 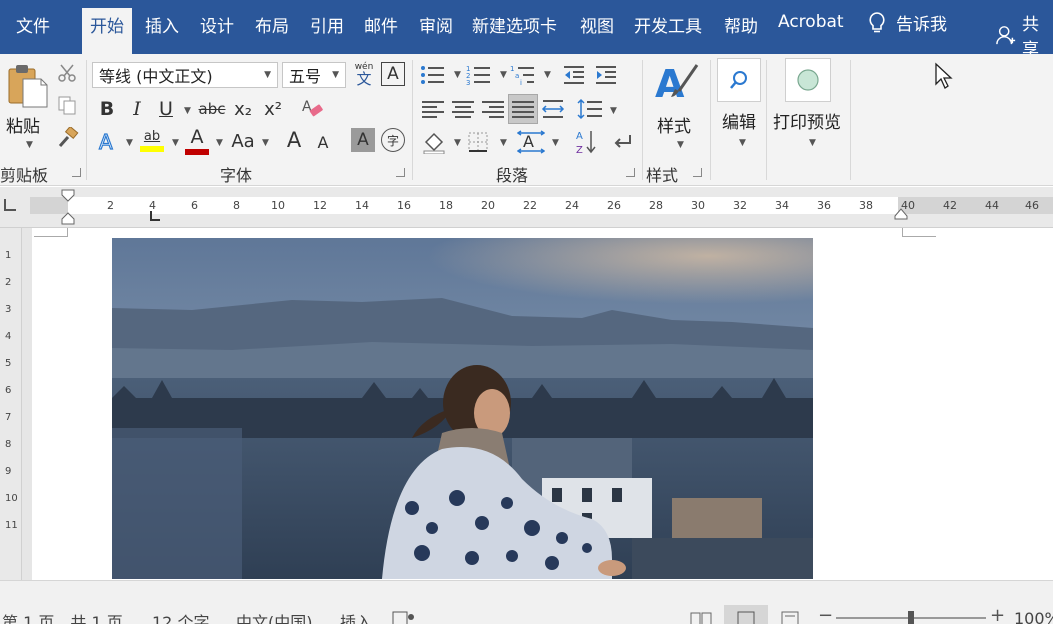 What do you see at coordinates (503, 143) in the screenshot?
I see `borders-dropdown-icon: ▼` at bounding box center [503, 143].